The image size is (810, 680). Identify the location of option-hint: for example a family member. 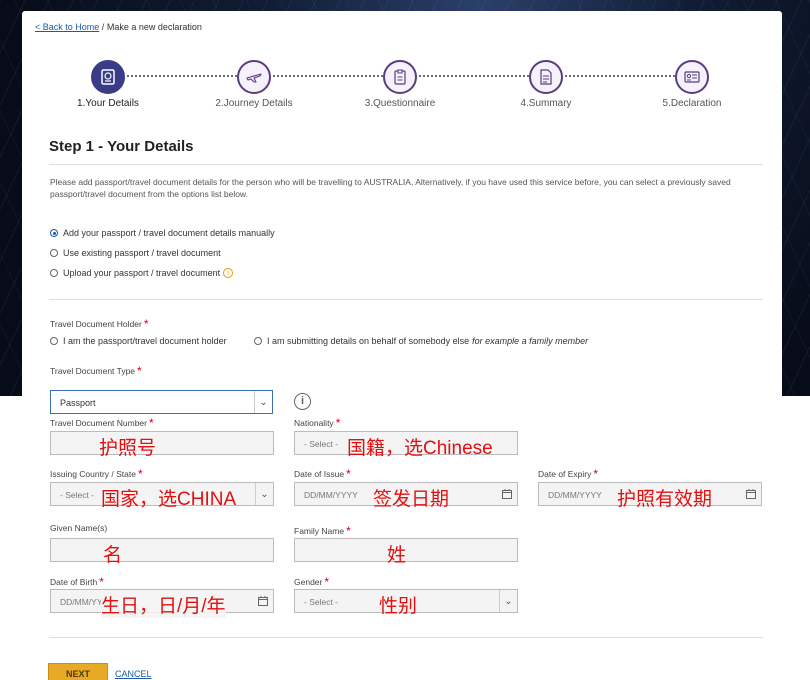
(530, 341).